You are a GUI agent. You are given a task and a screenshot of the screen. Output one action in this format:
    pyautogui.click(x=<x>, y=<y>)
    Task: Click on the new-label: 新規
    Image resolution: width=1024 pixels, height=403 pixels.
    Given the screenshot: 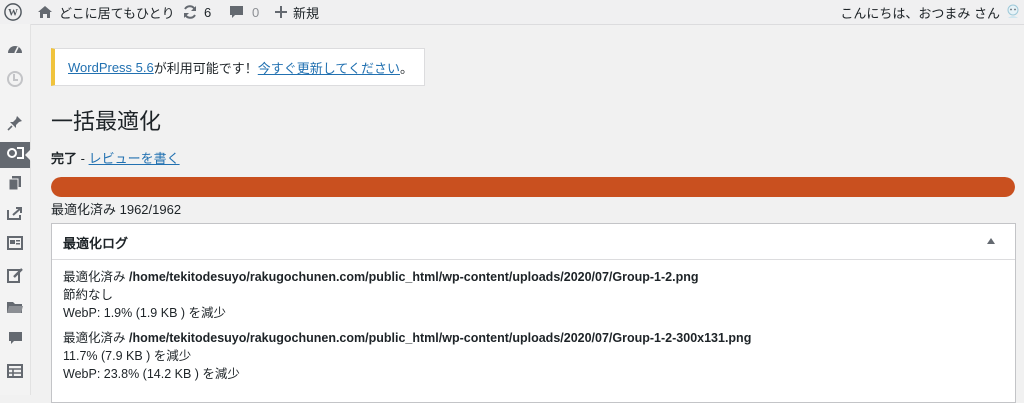 What is the action you would take?
    pyautogui.click(x=306, y=13)
    